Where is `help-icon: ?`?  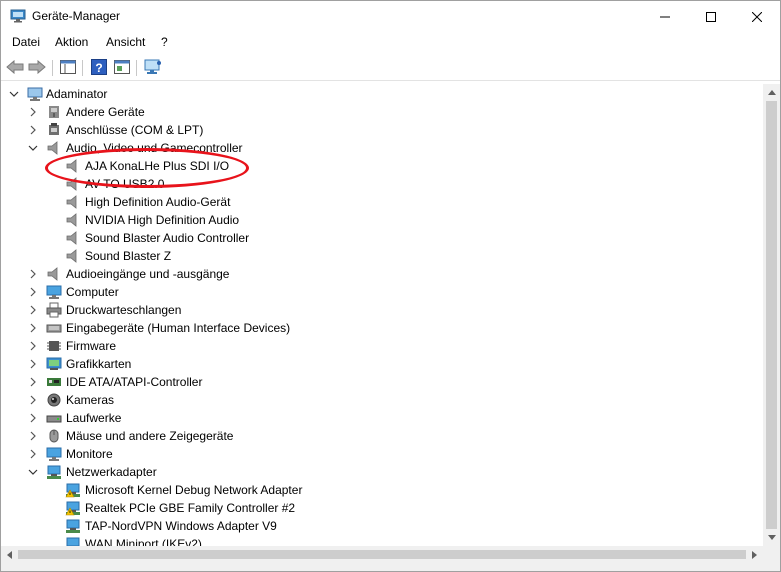
help-icon: ? is located at coordinates (99, 67).